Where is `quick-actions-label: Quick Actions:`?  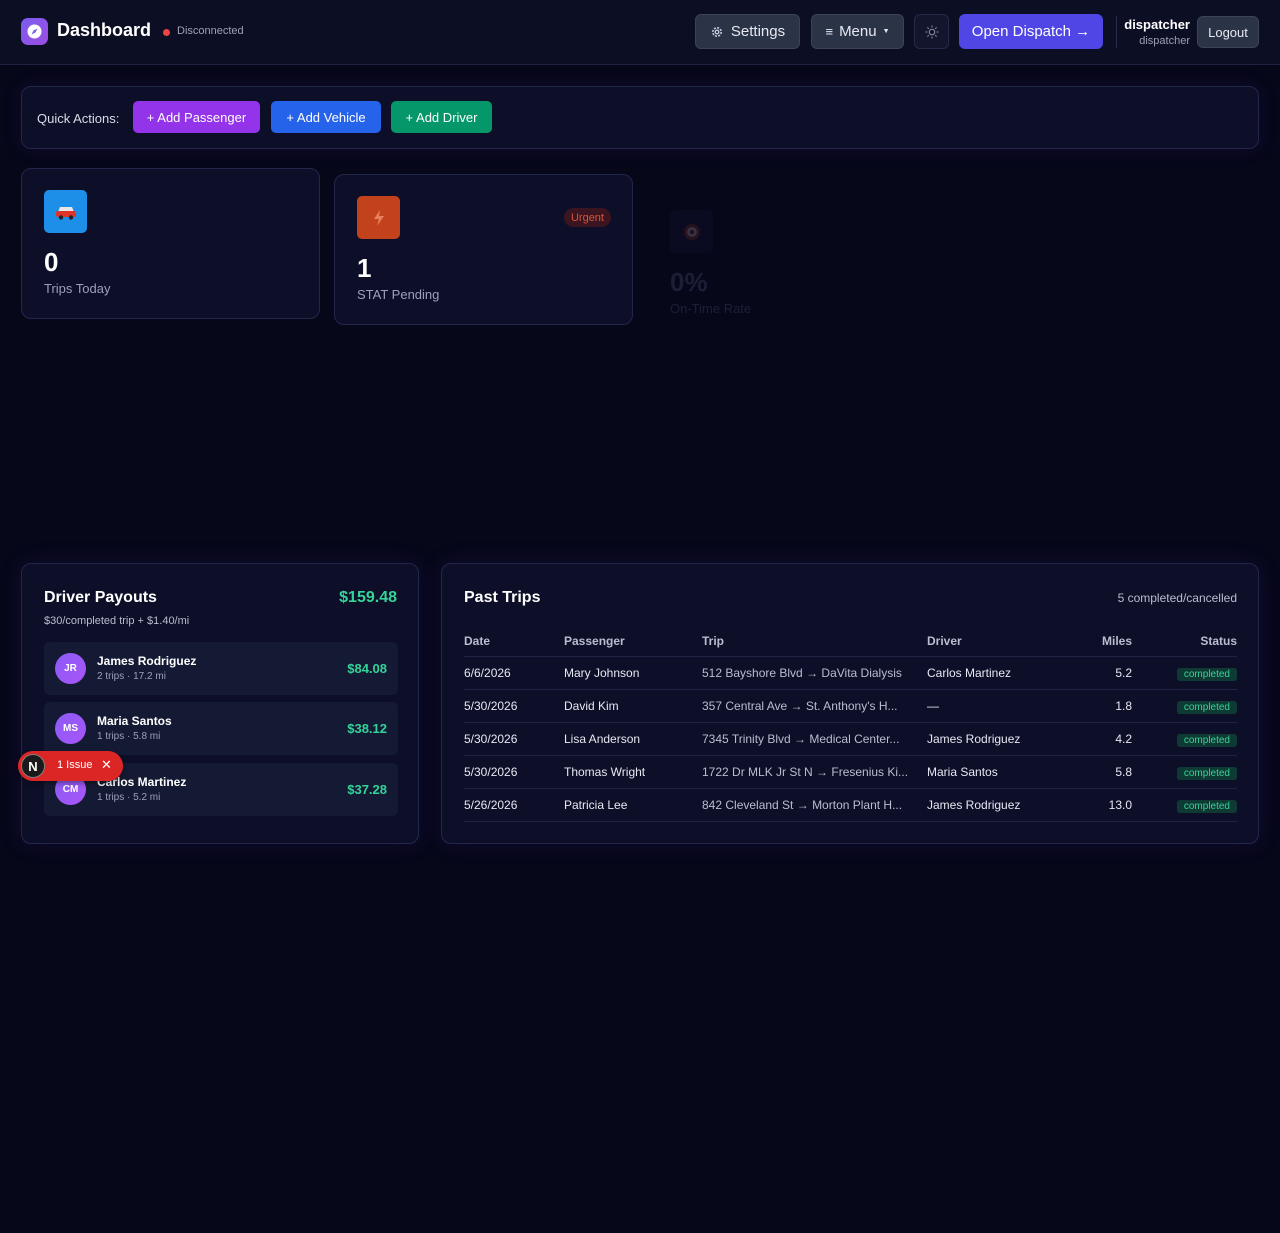
quick-actions-label: Quick Actions: is located at coordinates (78, 118).